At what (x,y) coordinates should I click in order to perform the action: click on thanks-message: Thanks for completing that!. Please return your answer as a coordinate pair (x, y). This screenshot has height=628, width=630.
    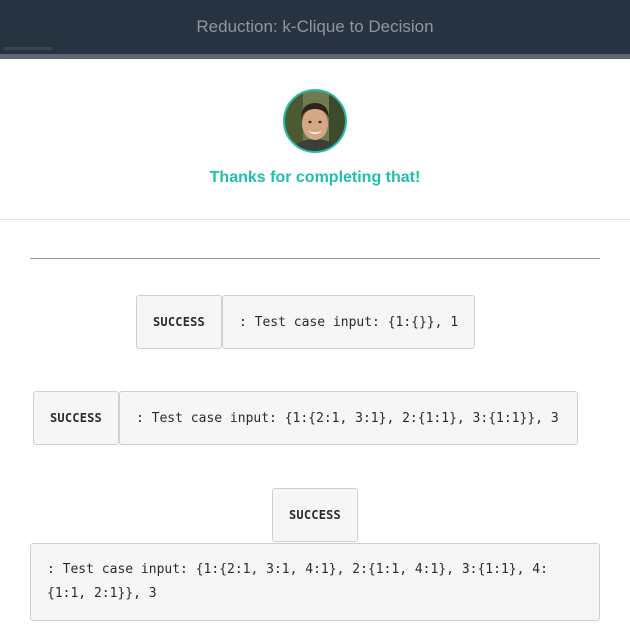
    Looking at the image, I should click on (315, 177).